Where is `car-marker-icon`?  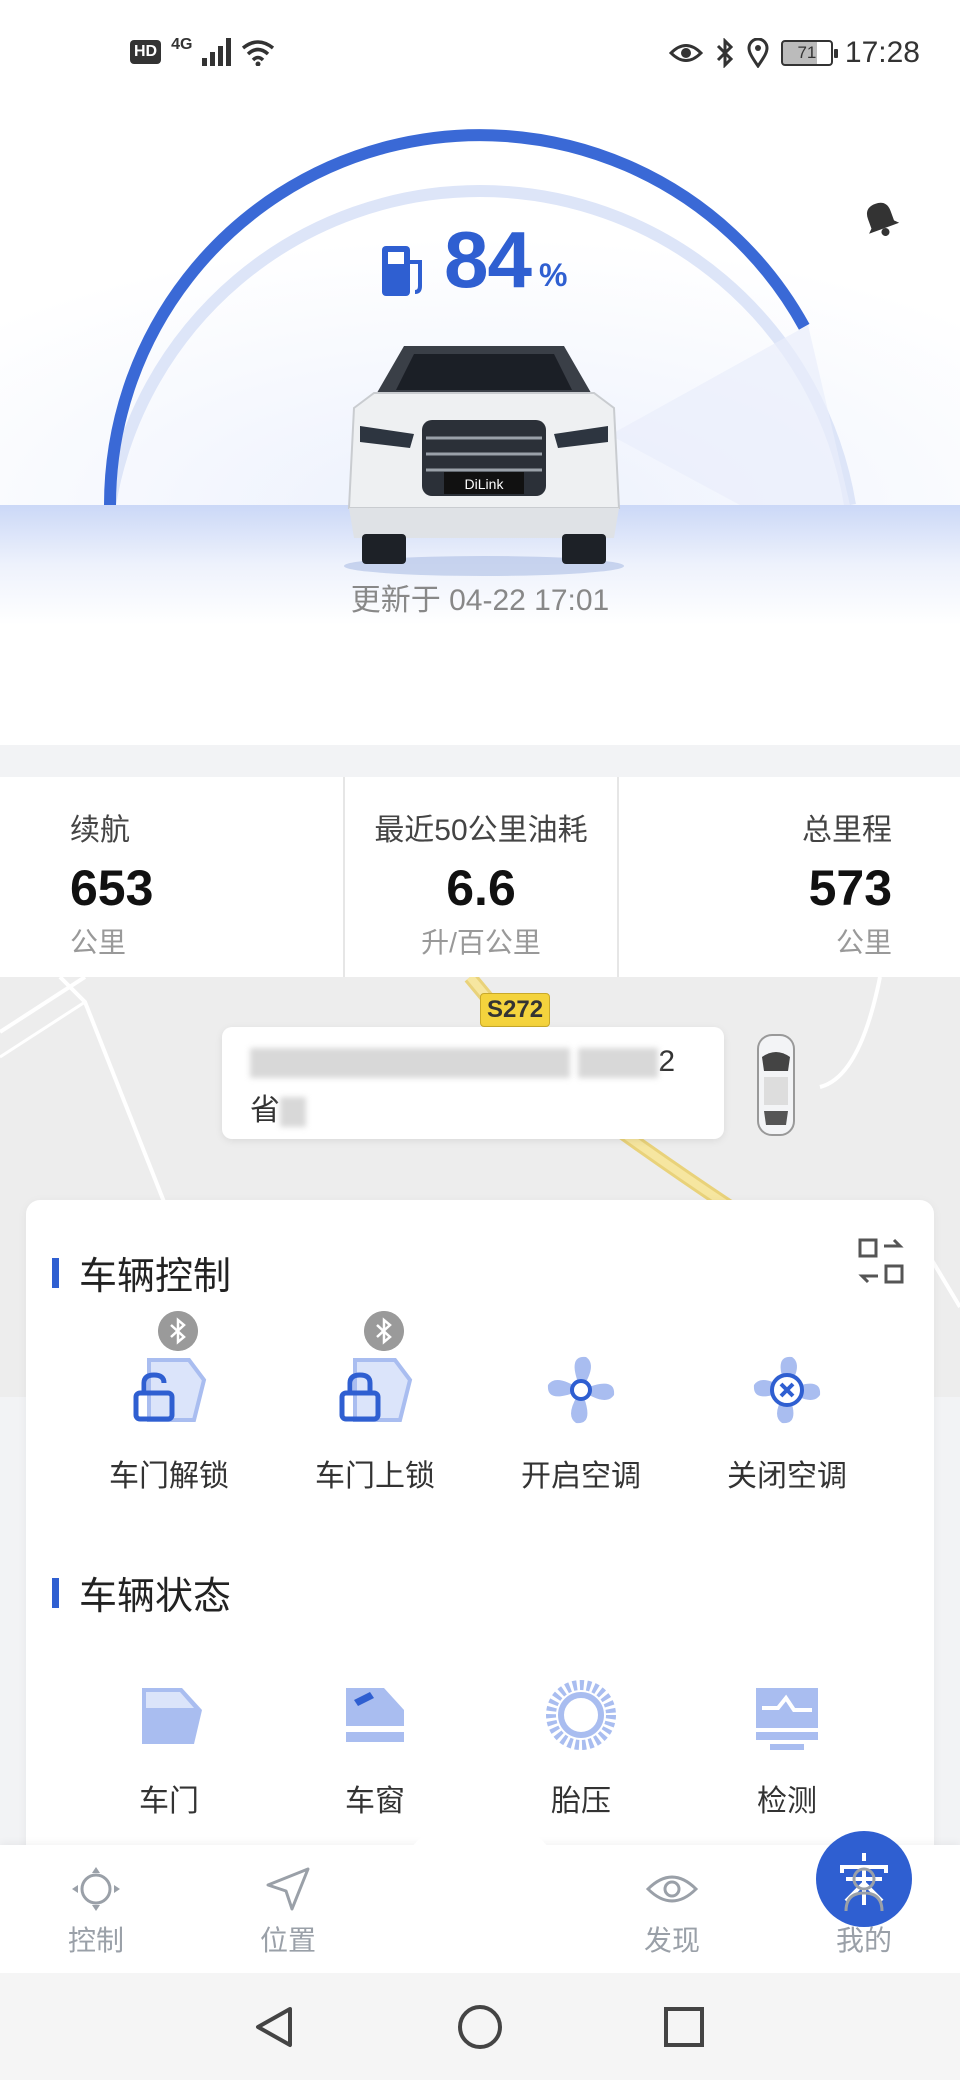
car-marker-icon is located at coordinates (776, 1085).